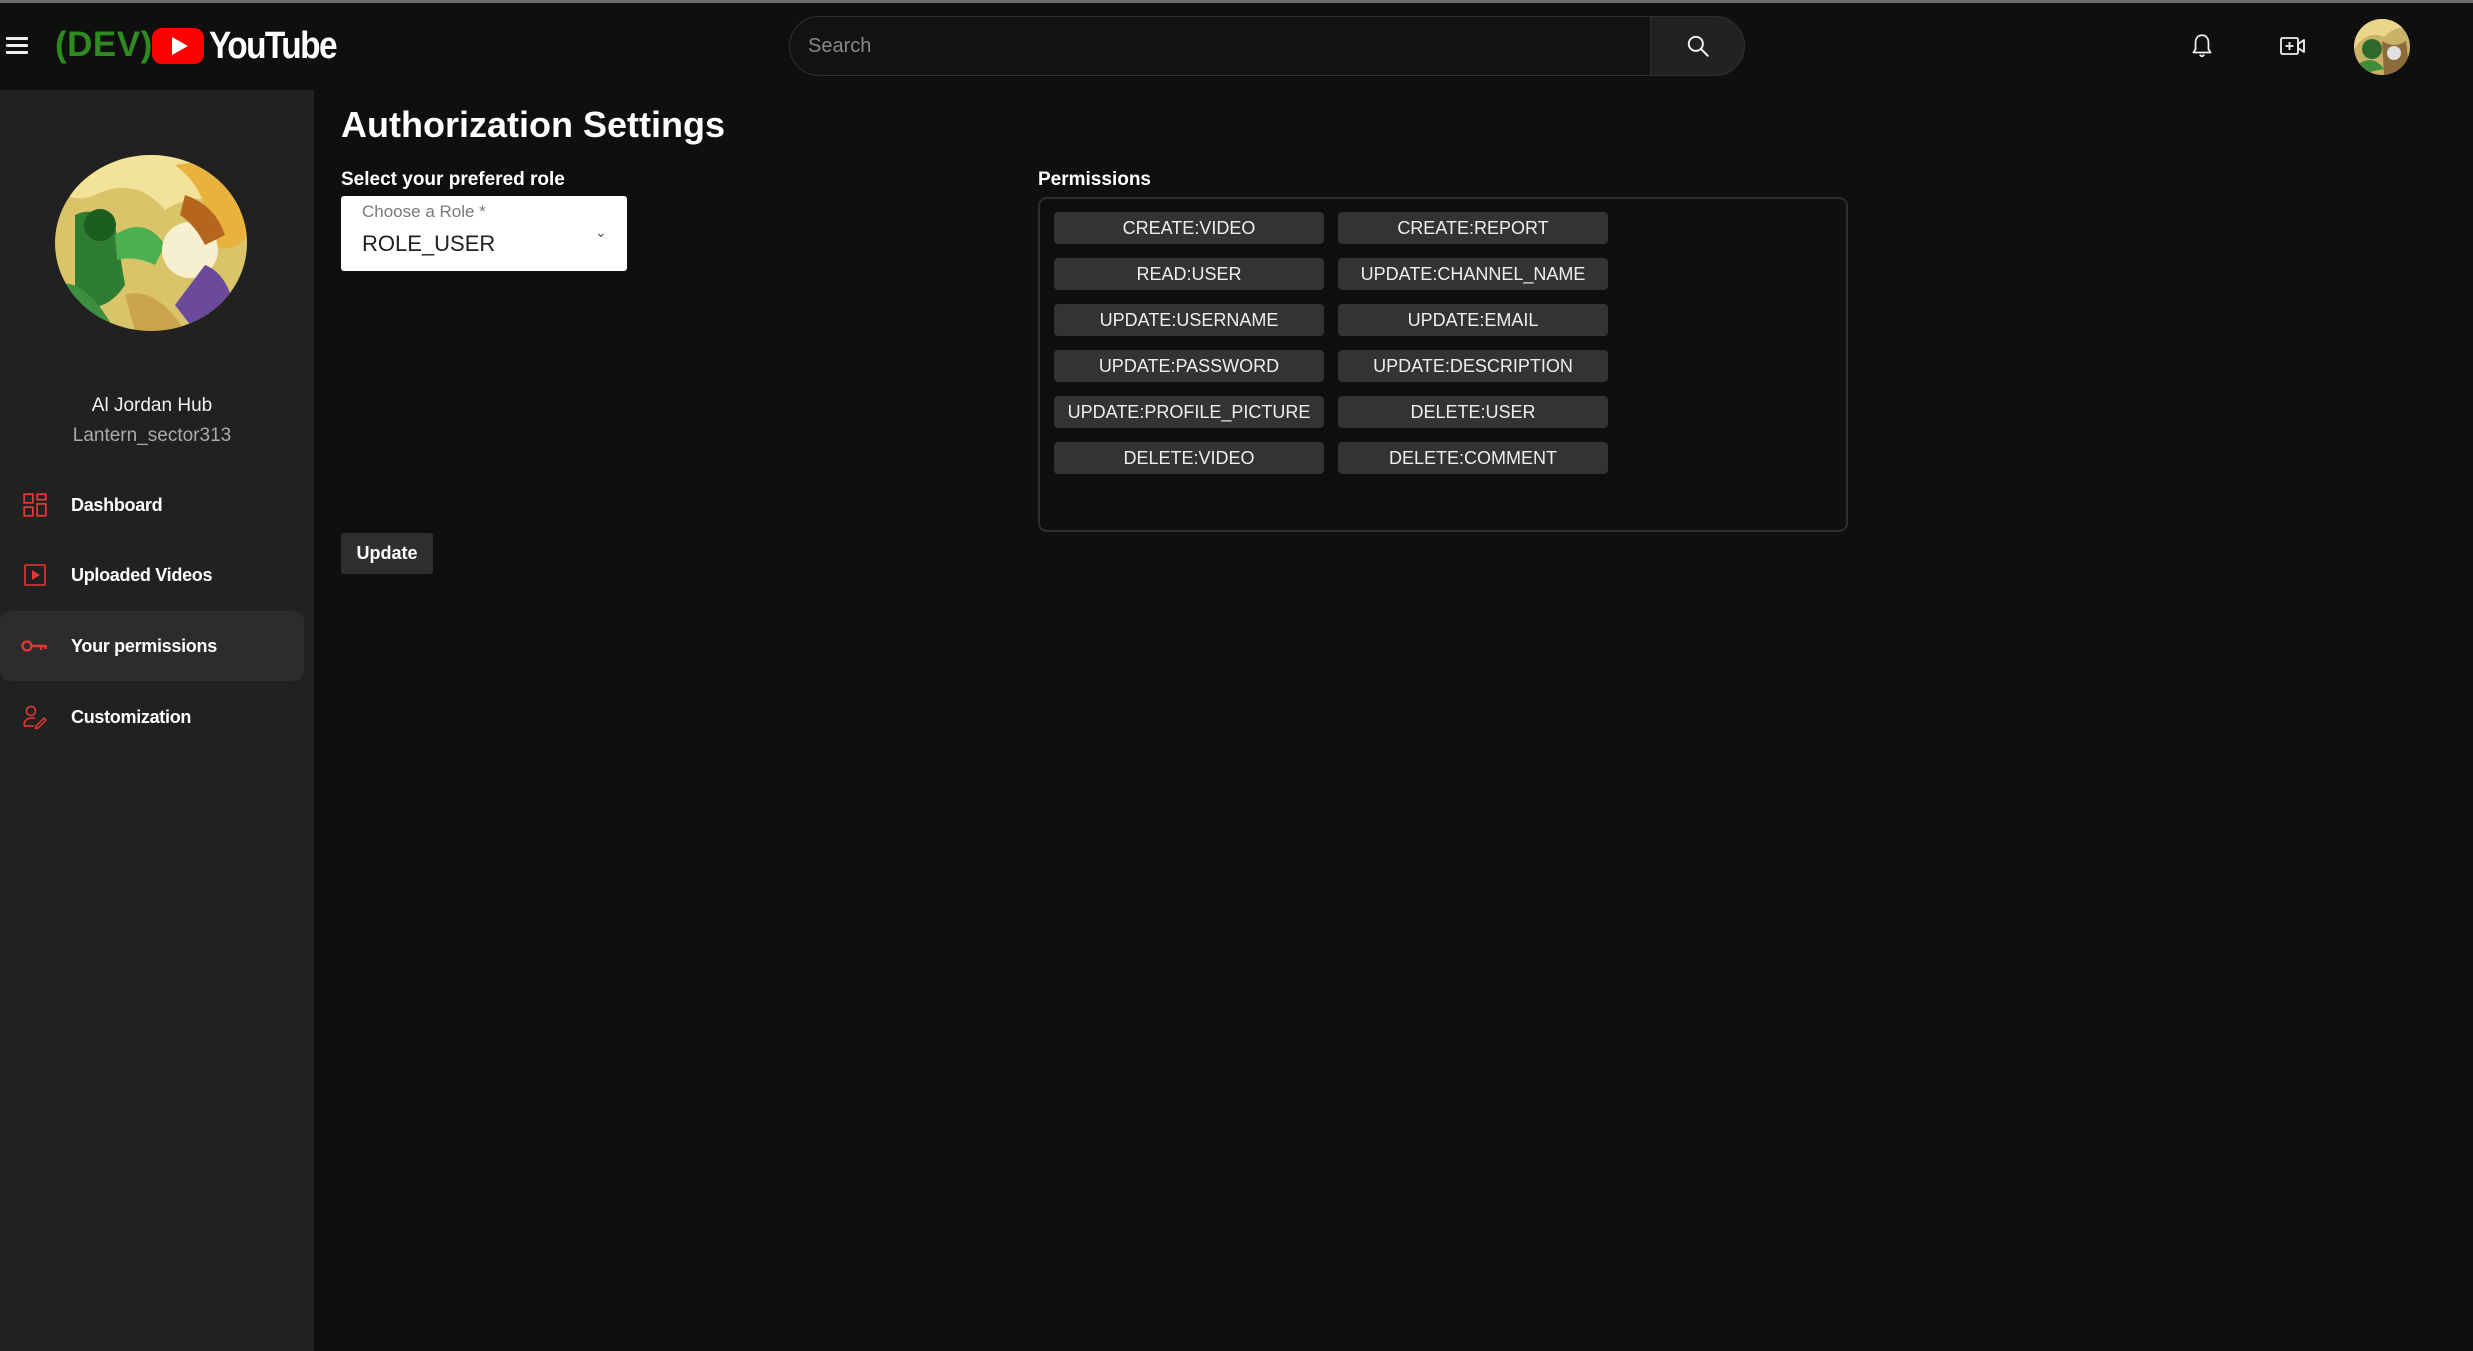 This screenshot has width=2473, height=1351. Describe the element at coordinates (1473, 366) in the screenshot. I see `permission-chip: UPDATE:DESCRIPTION` at that location.